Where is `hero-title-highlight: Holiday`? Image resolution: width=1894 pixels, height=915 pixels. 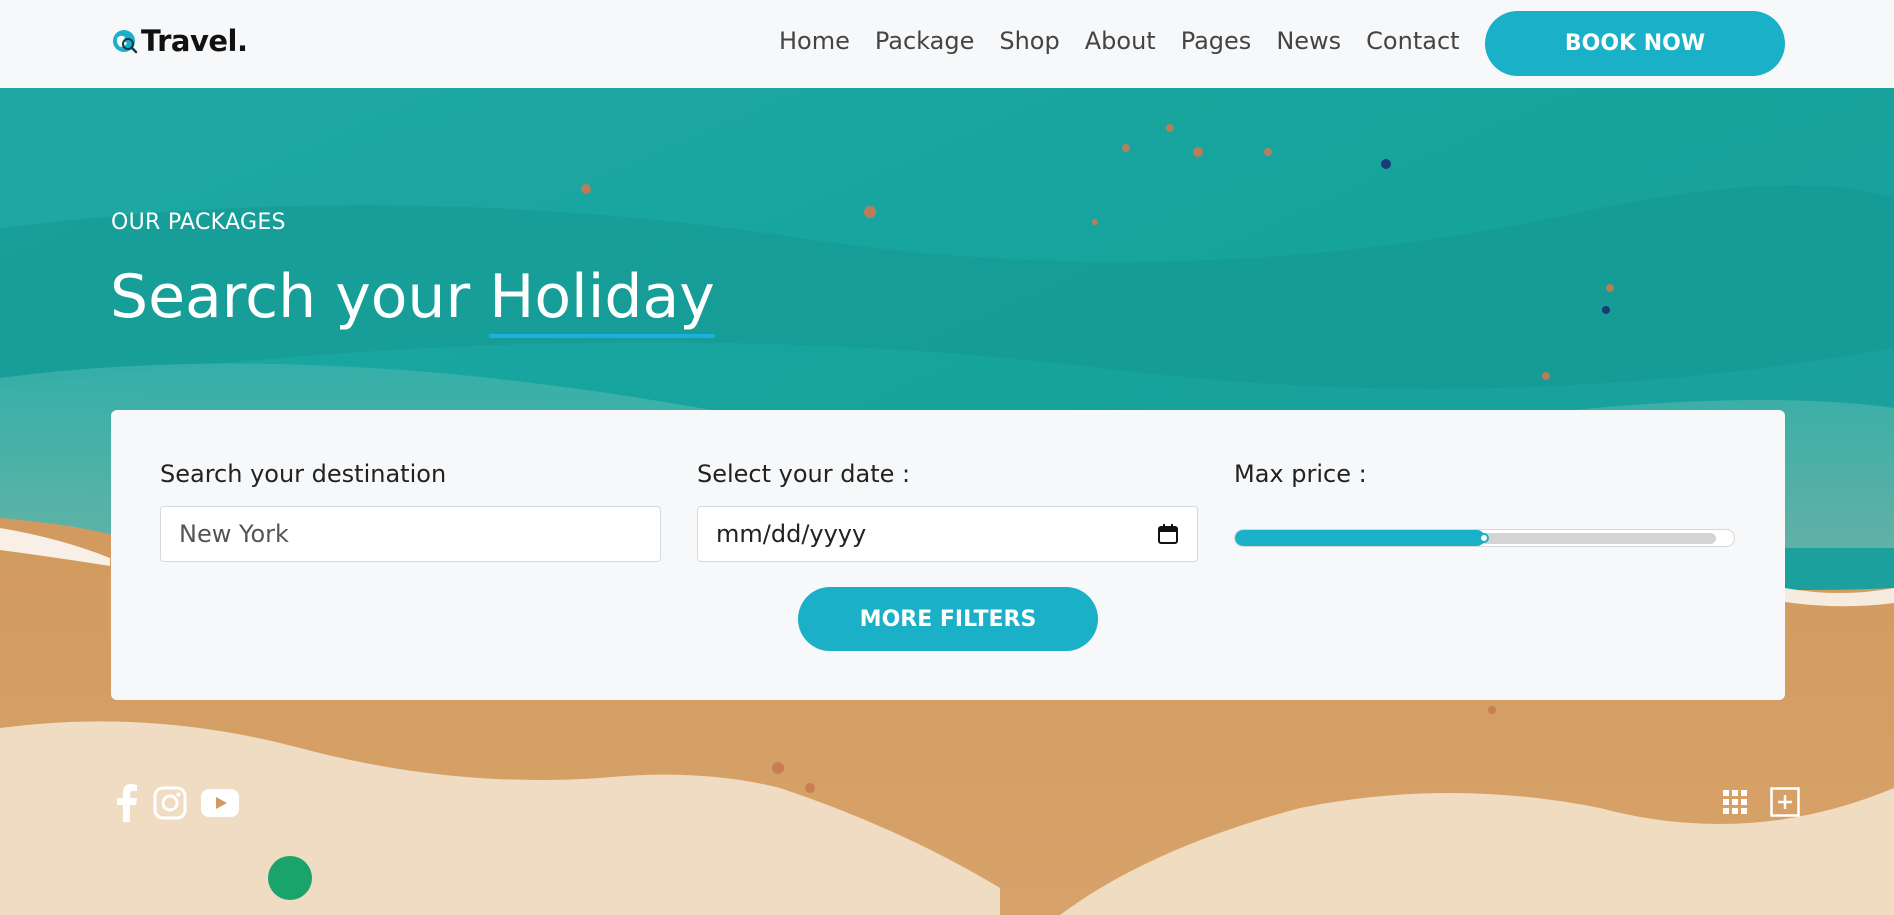
hero-title-highlight: Holiday is located at coordinates (602, 300).